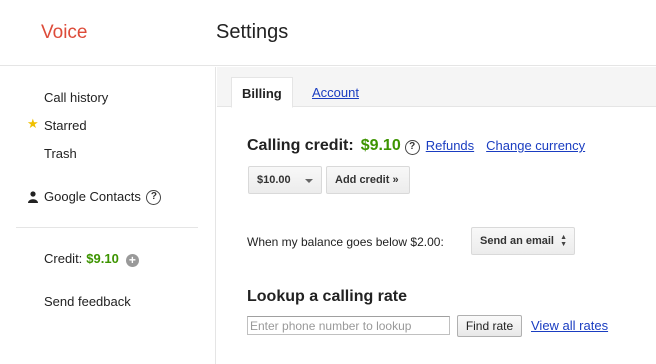 The image size is (656, 364). What do you see at coordinates (300, 145) in the screenshot?
I see `calling-credit-label: Calling credit:` at bounding box center [300, 145].